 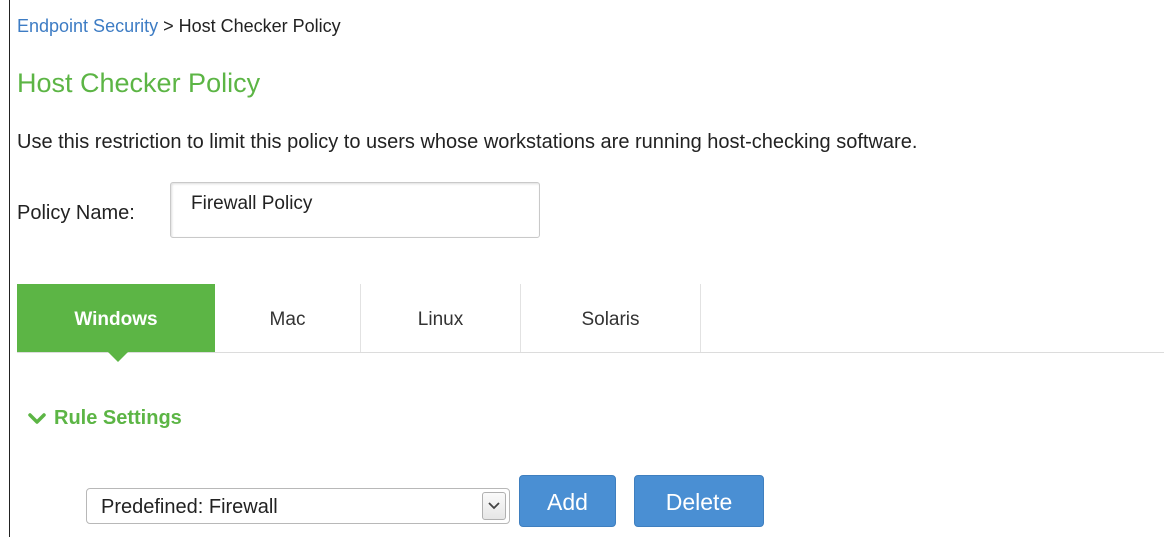 What do you see at coordinates (288, 318) in the screenshot?
I see `tab-mac: Mac` at bounding box center [288, 318].